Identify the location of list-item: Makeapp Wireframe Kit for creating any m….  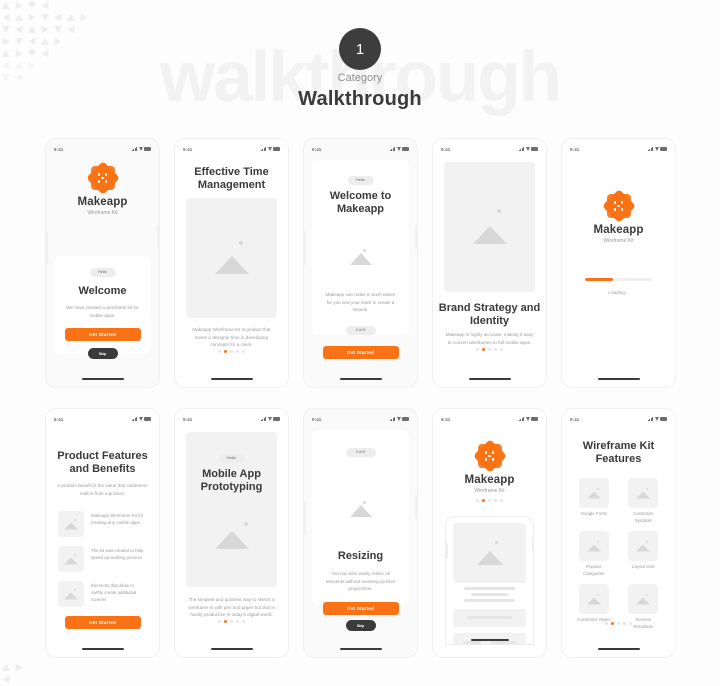
(102, 524).